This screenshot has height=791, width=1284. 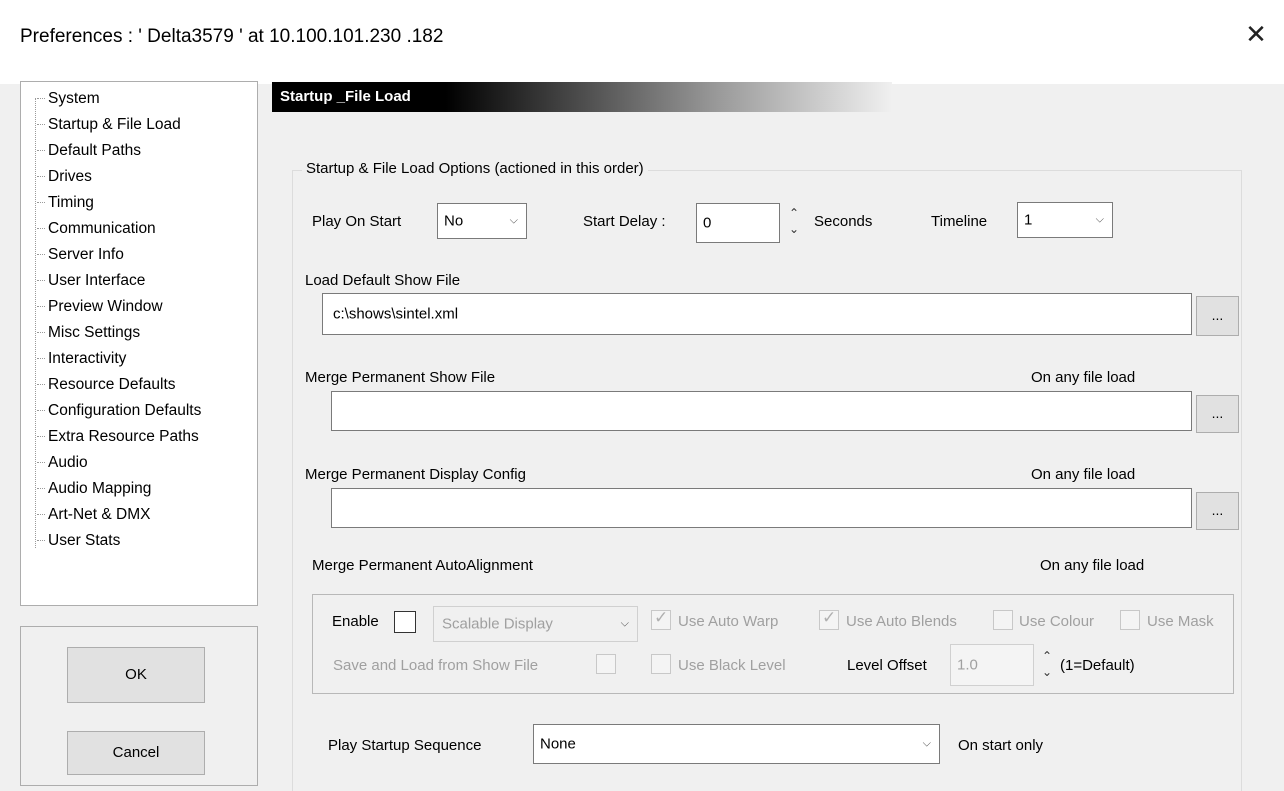 I want to click on use-mask-checkbox, so click(x=1130, y=620).